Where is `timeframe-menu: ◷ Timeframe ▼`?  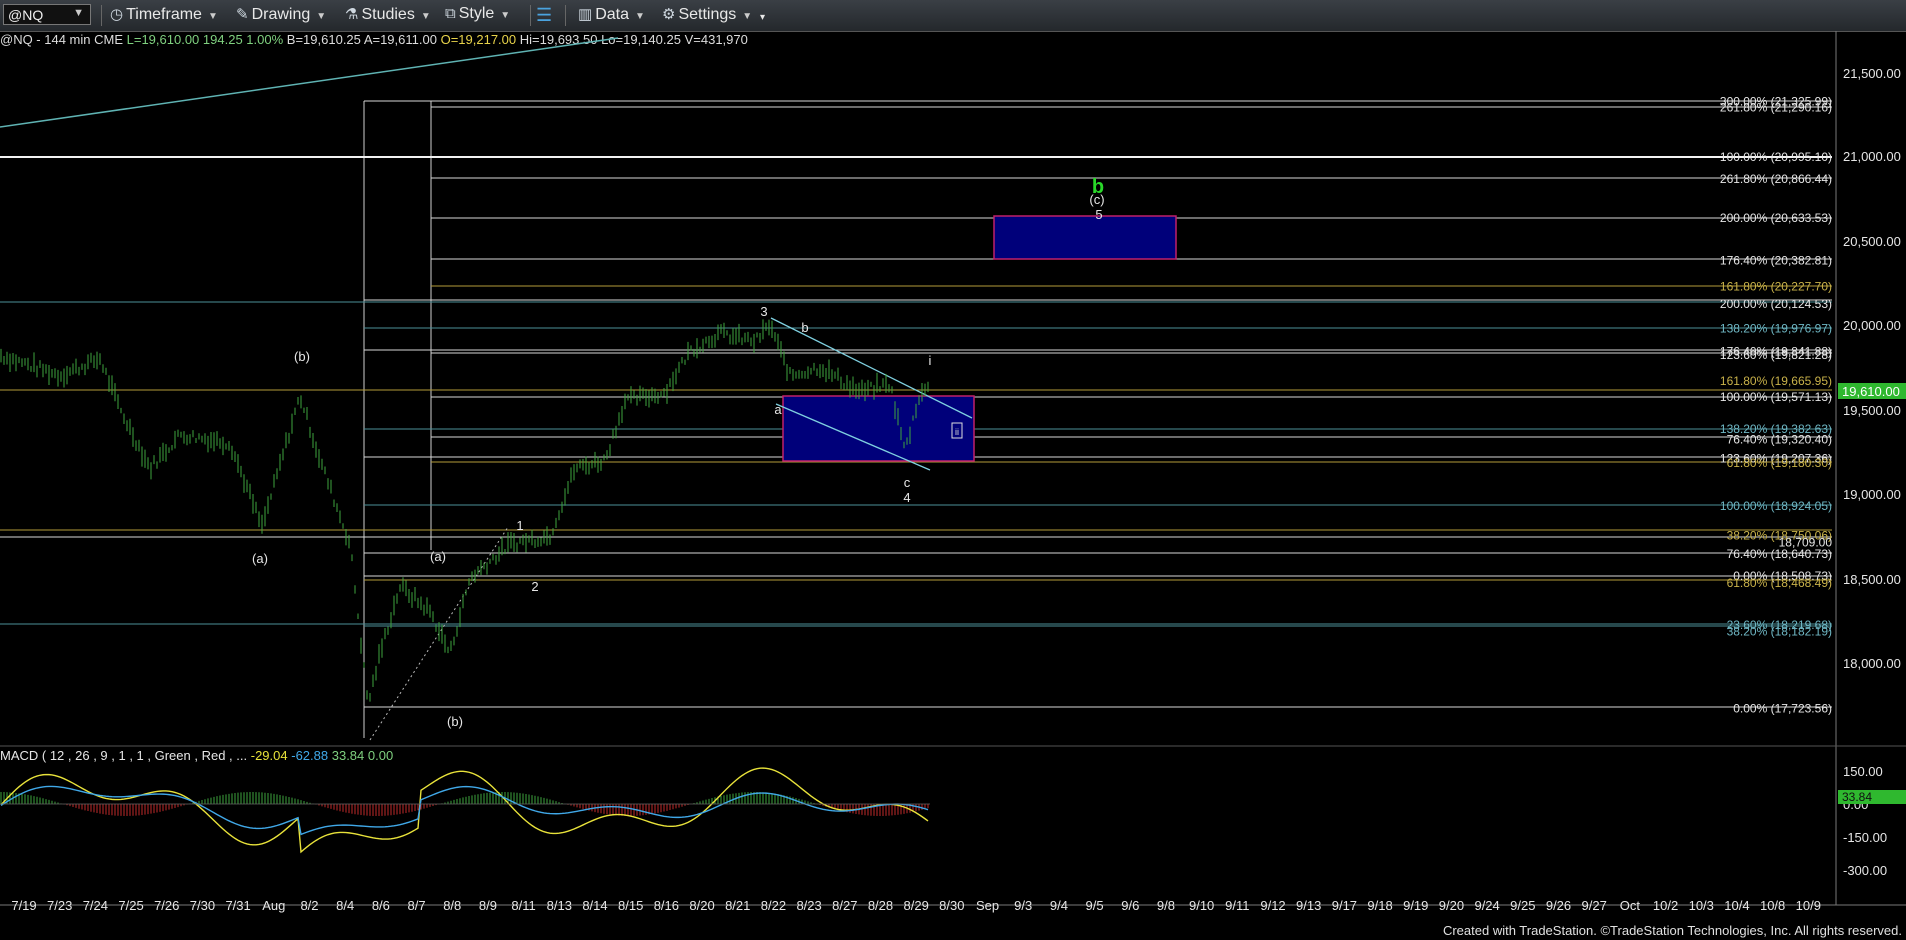 timeframe-menu: ◷ Timeframe ▼ is located at coordinates (164, 15).